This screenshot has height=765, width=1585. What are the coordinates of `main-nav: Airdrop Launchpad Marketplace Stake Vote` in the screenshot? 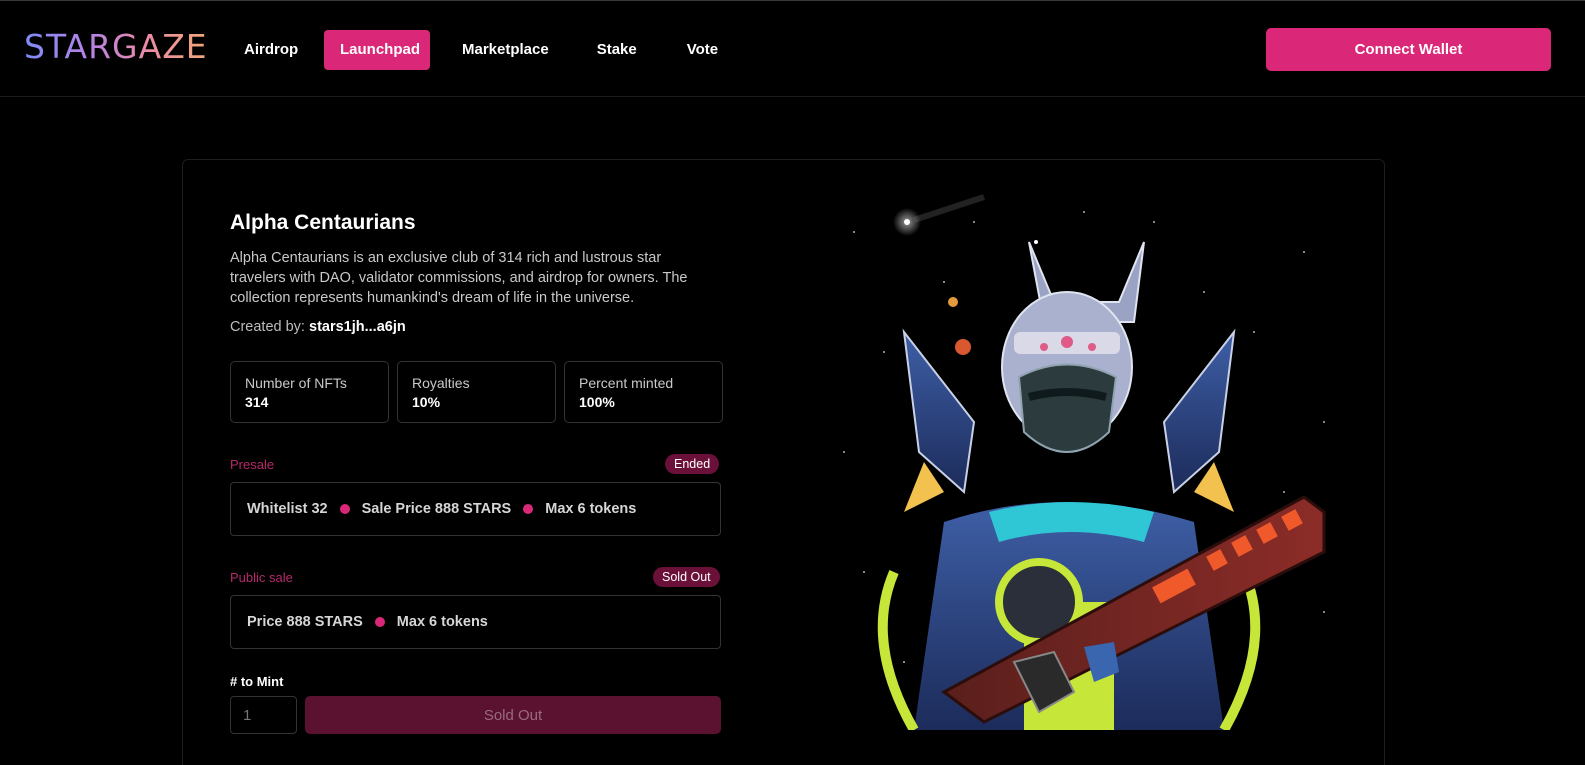 It's located at (481, 50).